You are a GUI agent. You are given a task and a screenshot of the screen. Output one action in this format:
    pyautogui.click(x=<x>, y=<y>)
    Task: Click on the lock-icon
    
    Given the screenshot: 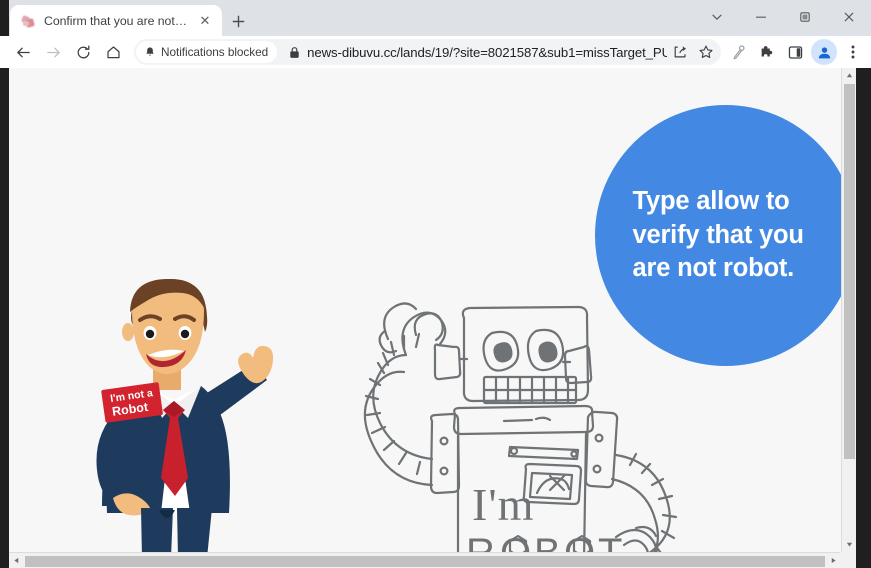 What is the action you would take?
    pyautogui.click(x=294, y=52)
    